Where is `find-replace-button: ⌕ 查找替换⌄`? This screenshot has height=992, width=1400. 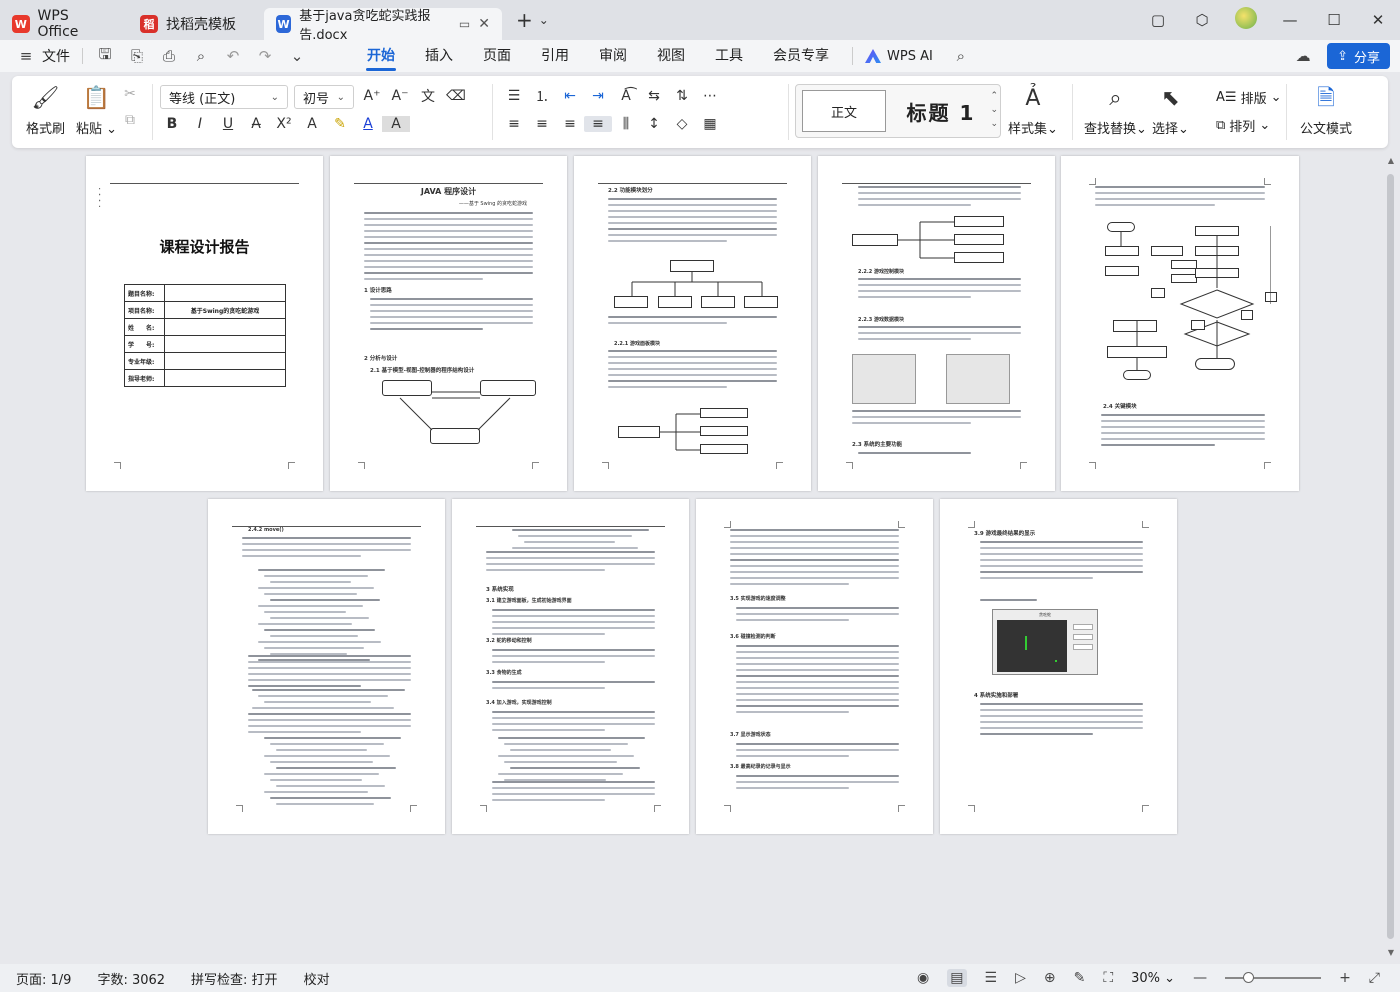 find-replace-button: ⌕ 查找替换⌄ is located at coordinates (1115, 110).